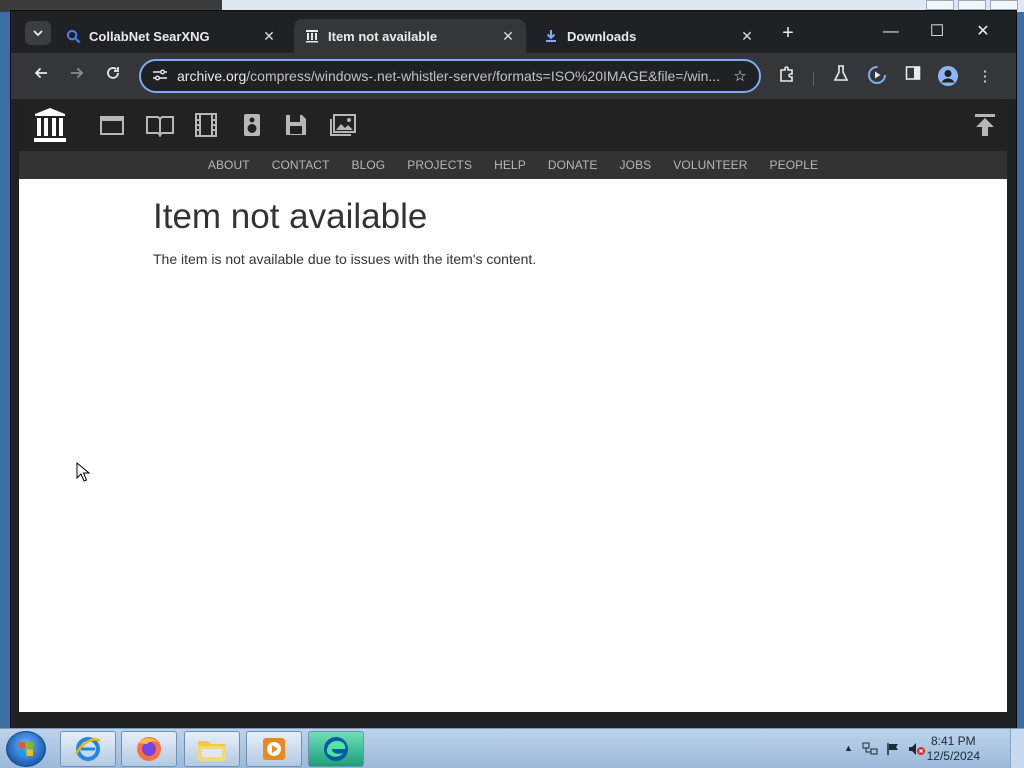 The height and width of the screenshot is (768, 1024). I want to click on download-icon, so click(551, 36).